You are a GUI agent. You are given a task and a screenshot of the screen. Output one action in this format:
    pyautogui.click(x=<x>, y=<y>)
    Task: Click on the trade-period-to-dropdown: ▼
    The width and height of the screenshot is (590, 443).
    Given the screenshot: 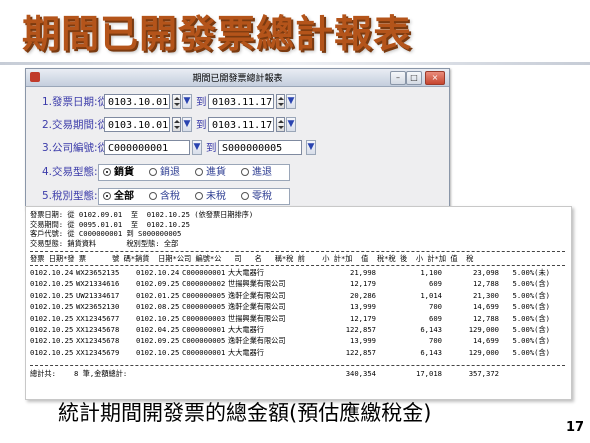 What is the action you would take?
    pyautogui.click(x=291, y=124)
    